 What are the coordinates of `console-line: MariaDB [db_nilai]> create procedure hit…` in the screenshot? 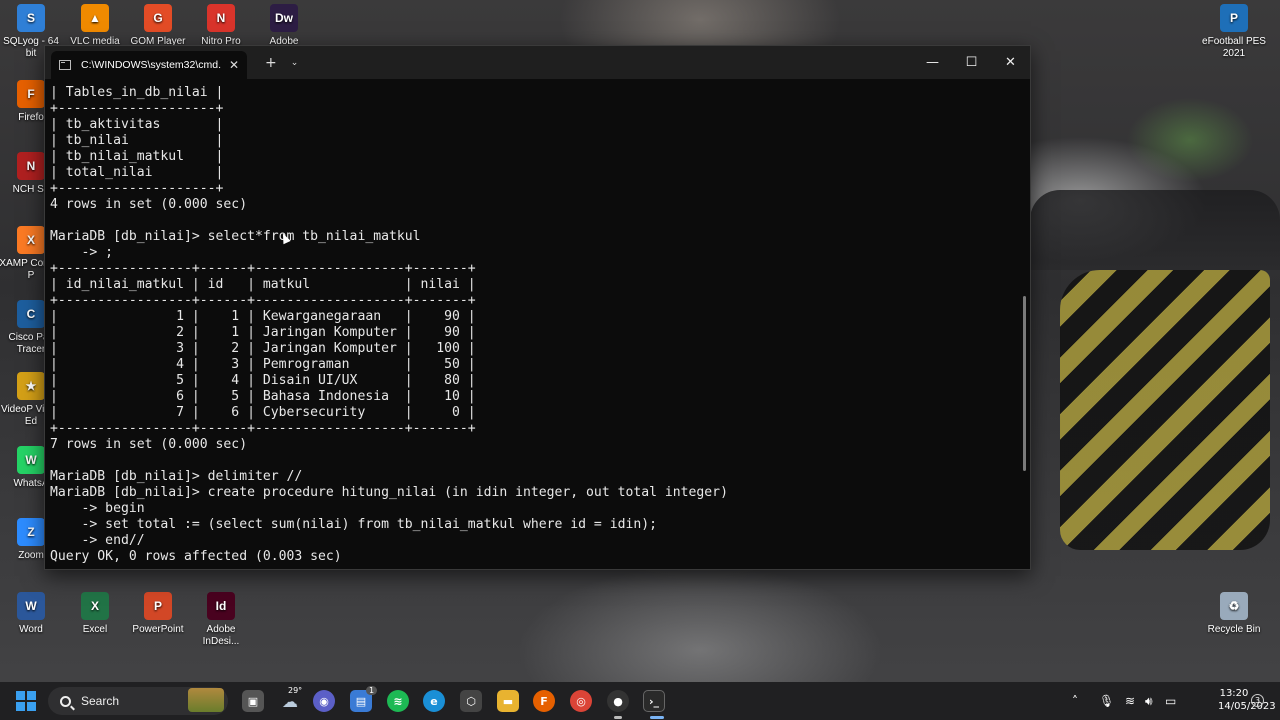 It's located at (389, 492).